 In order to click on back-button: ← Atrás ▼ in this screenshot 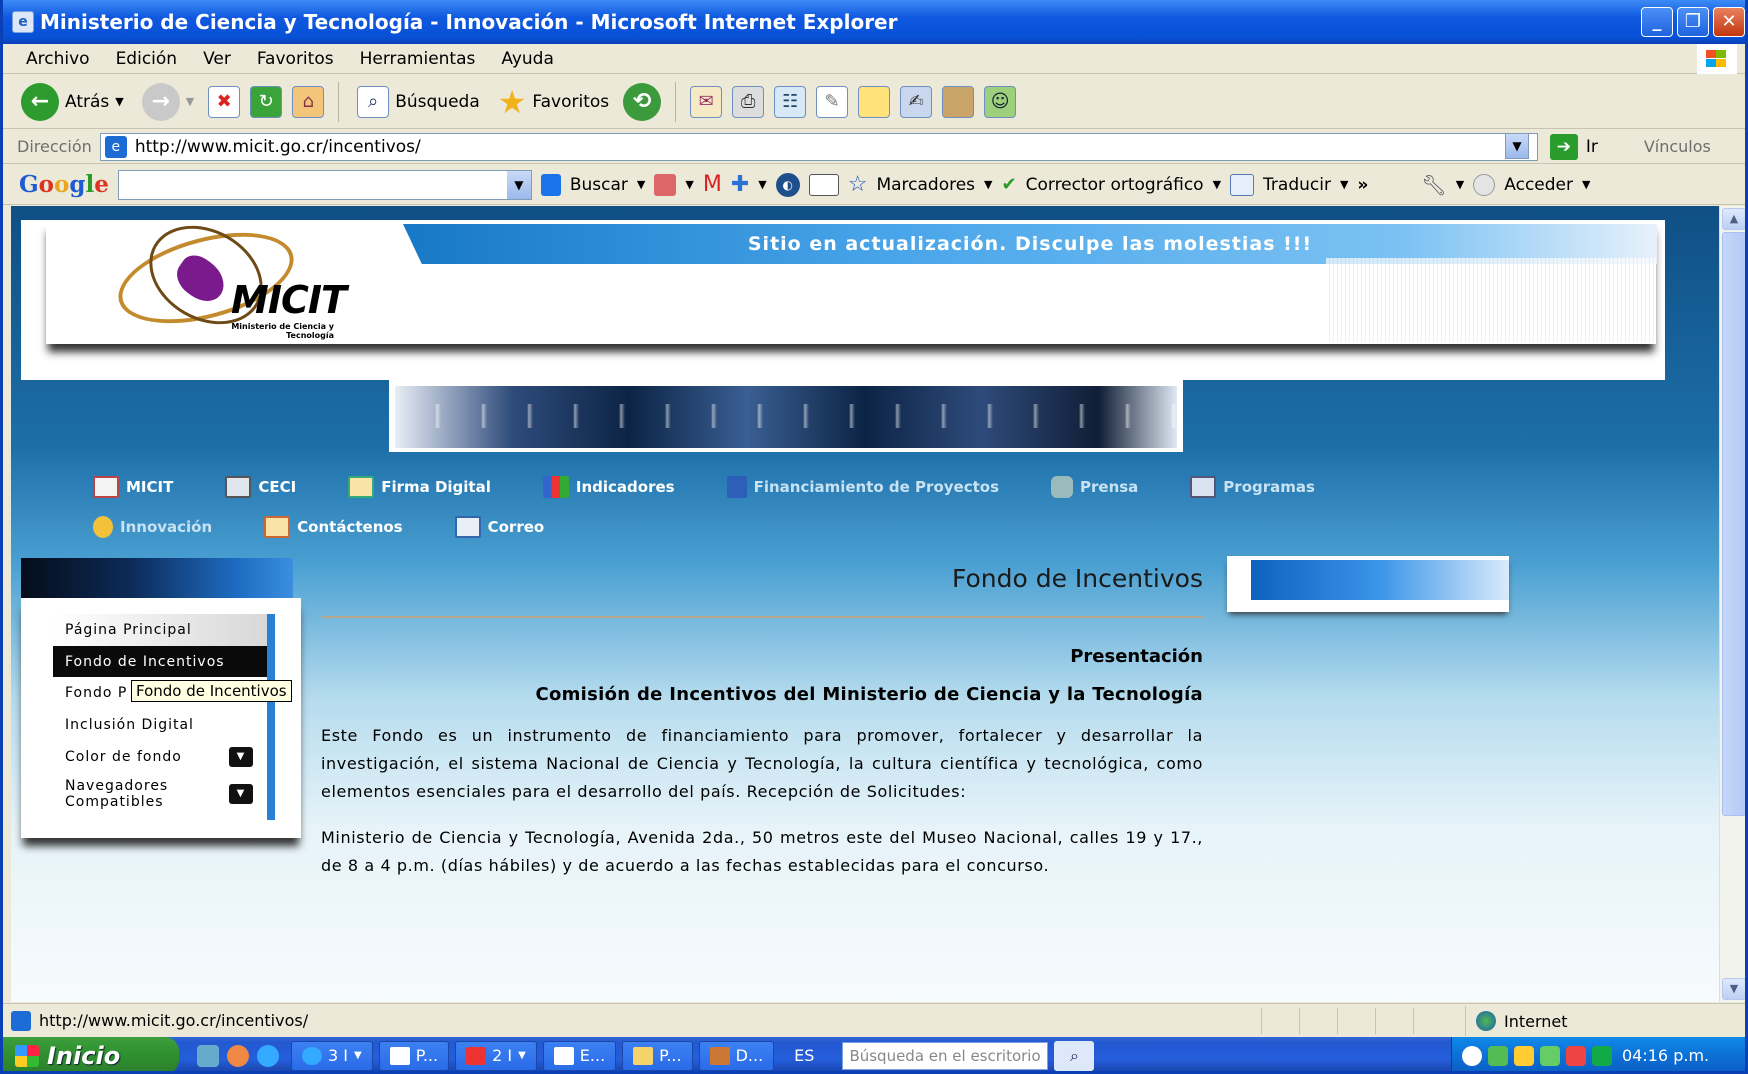, I will do `click(72, 102)`.